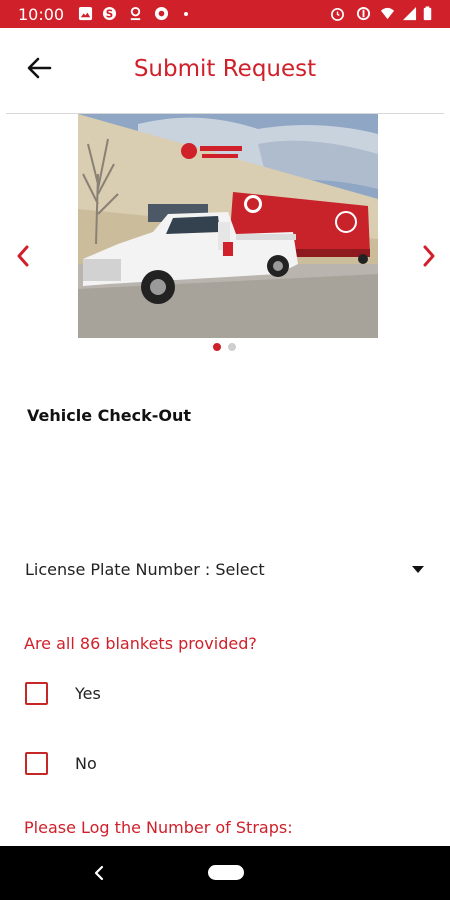 The width and height of the screenshot is (450, 900). I want to click on carousel-prev-button, so click(23, 256).